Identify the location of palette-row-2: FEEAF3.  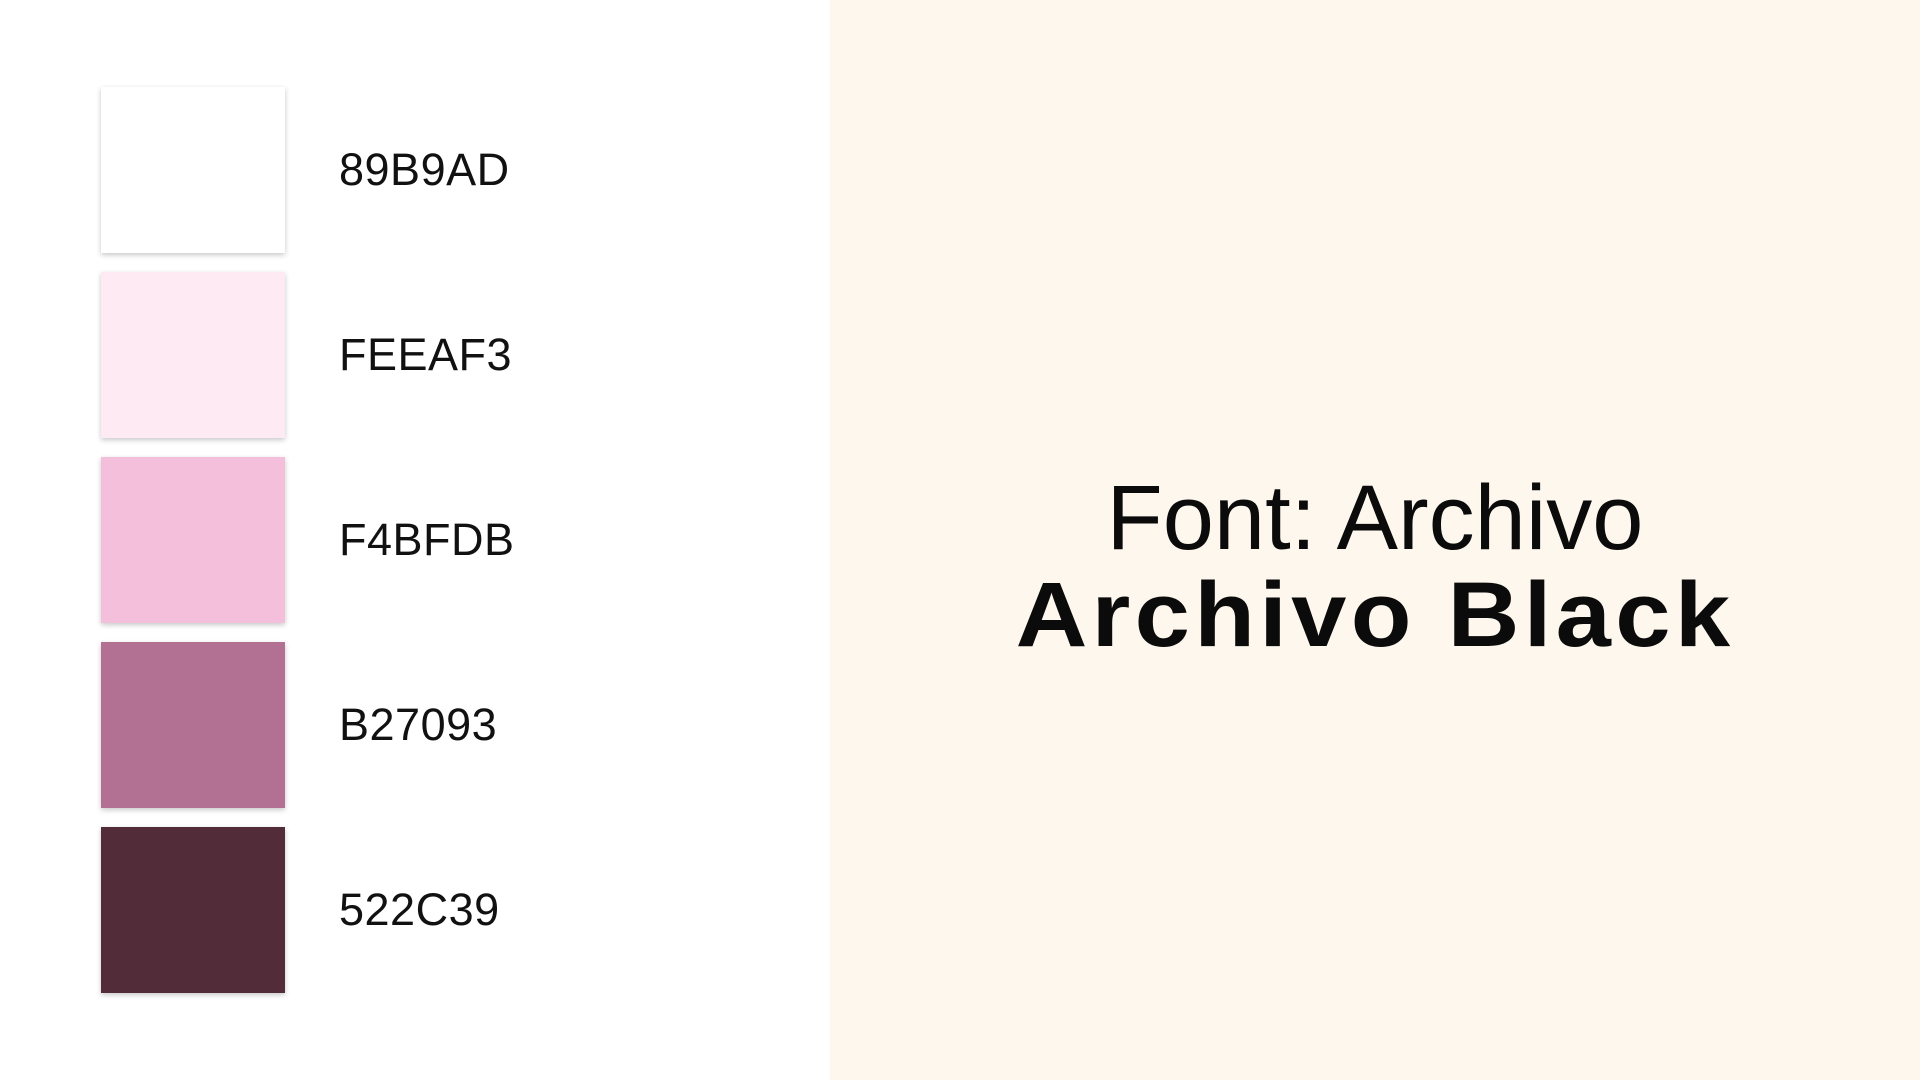
(401, 355).